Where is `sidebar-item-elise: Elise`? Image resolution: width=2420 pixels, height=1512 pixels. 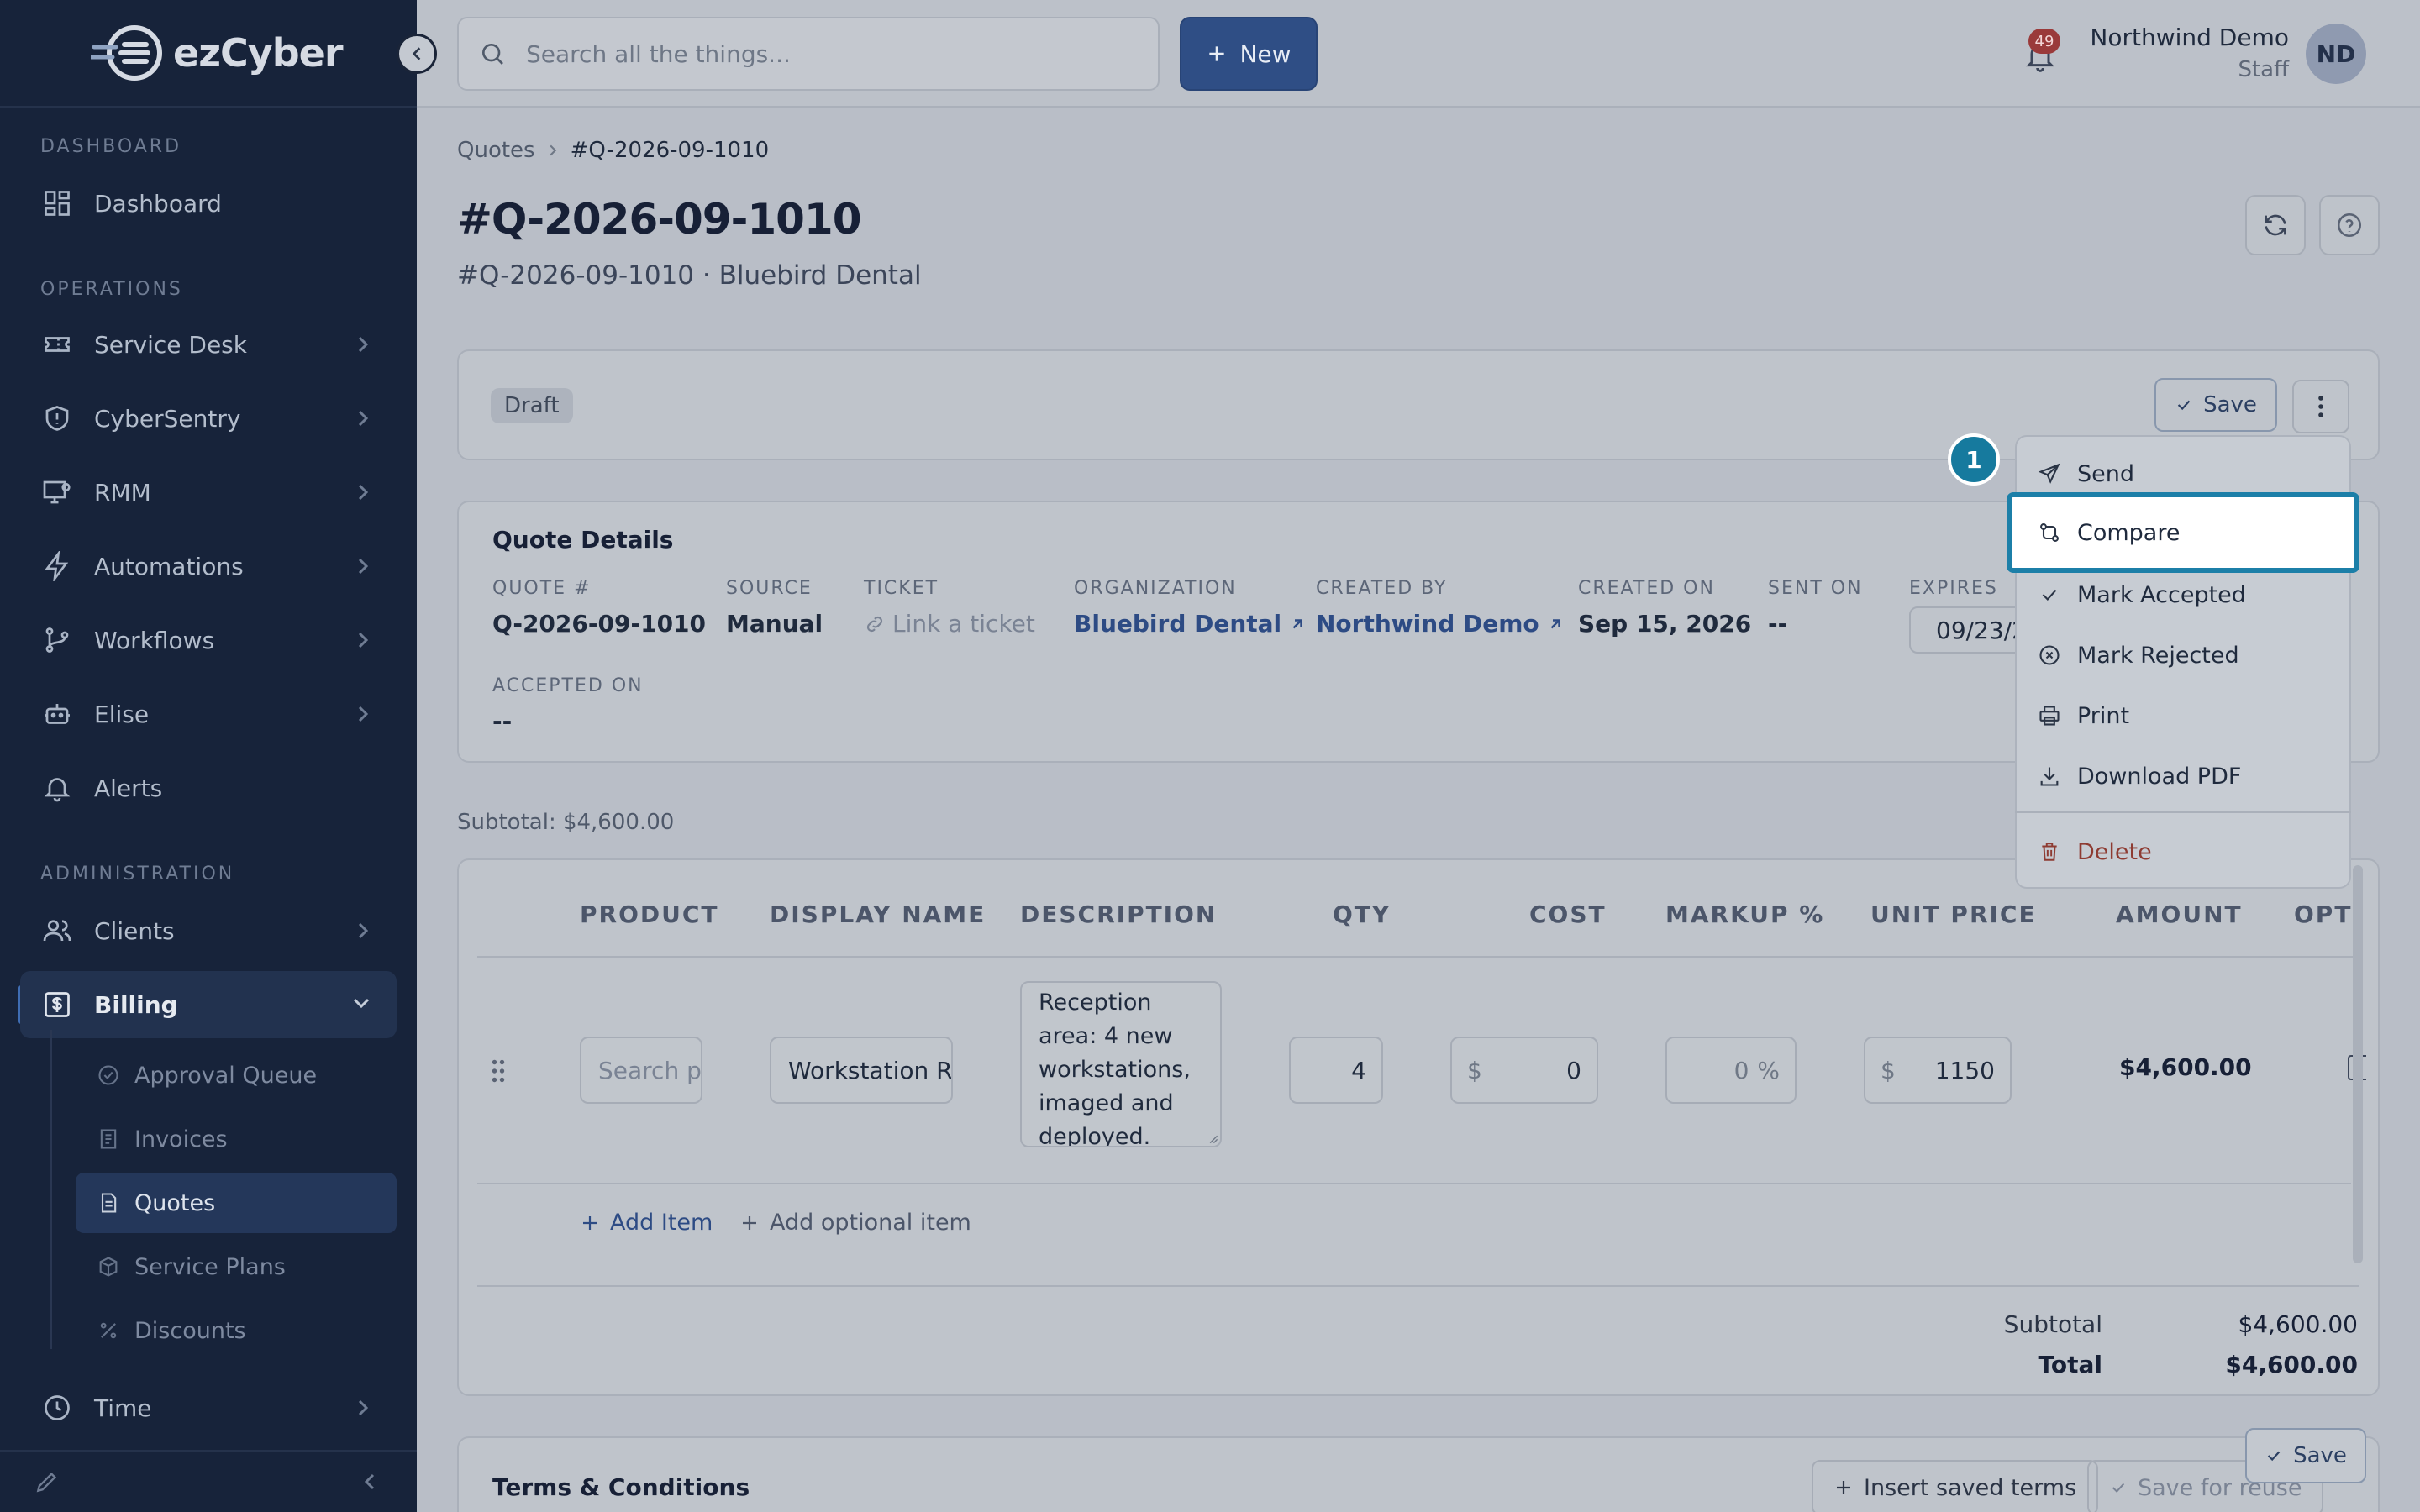
sidebar-item-elise: Elise is located at coordinates (208, 714).